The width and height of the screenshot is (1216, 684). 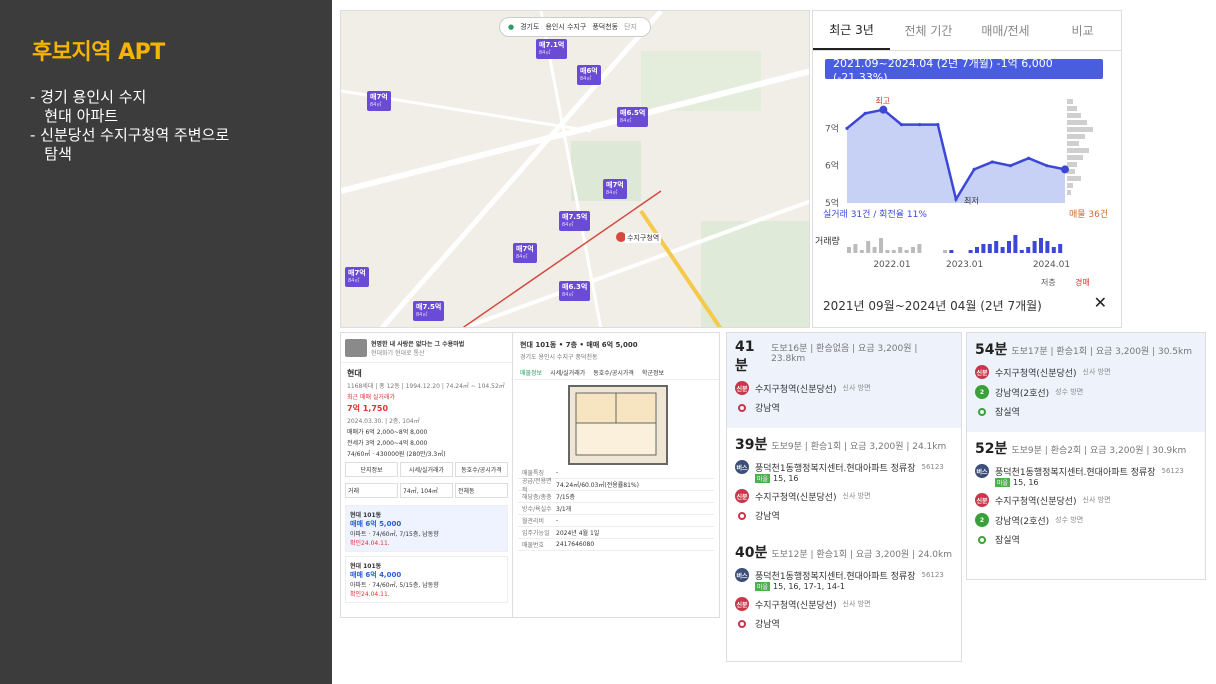 I want to click on pin-price: 매7억, so click(x=615, y=185).